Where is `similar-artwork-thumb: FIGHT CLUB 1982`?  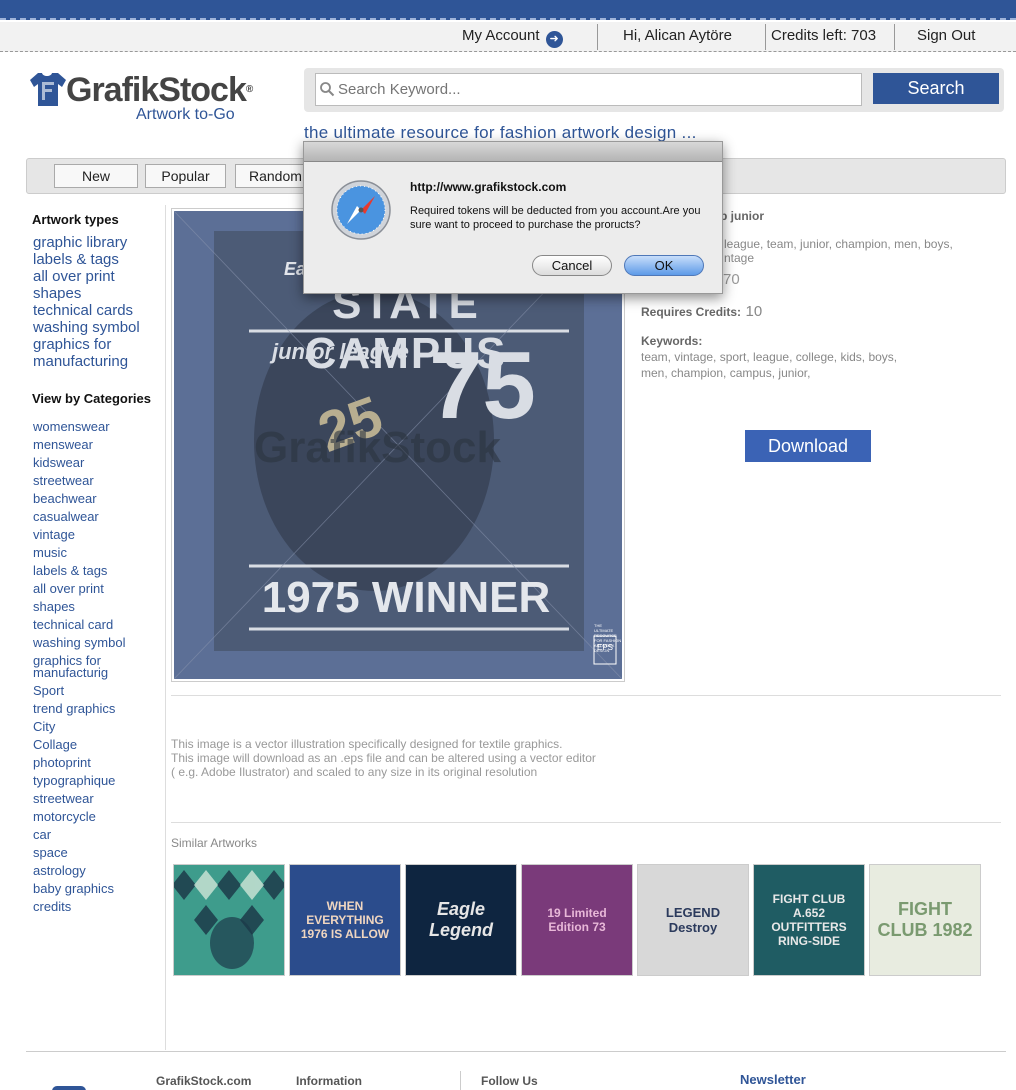 similar-artwork-thumb: FIGHT CLUB 1982 is located at coordinates (925, 920).